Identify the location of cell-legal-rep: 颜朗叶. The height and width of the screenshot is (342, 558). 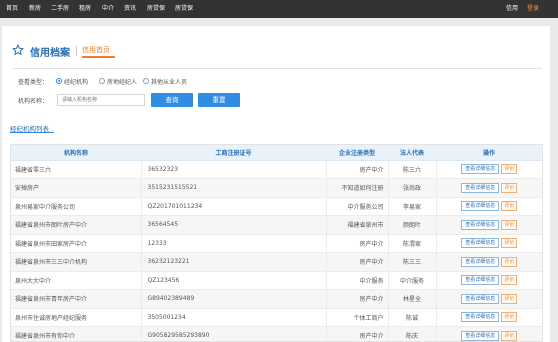
(411, 225).